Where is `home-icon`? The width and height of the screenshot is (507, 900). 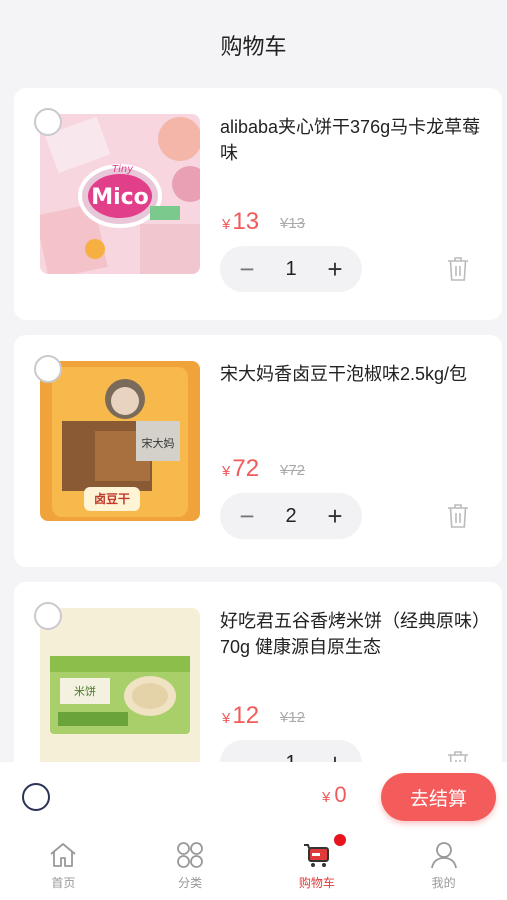 home-icon is located at coordinates (63, 855).